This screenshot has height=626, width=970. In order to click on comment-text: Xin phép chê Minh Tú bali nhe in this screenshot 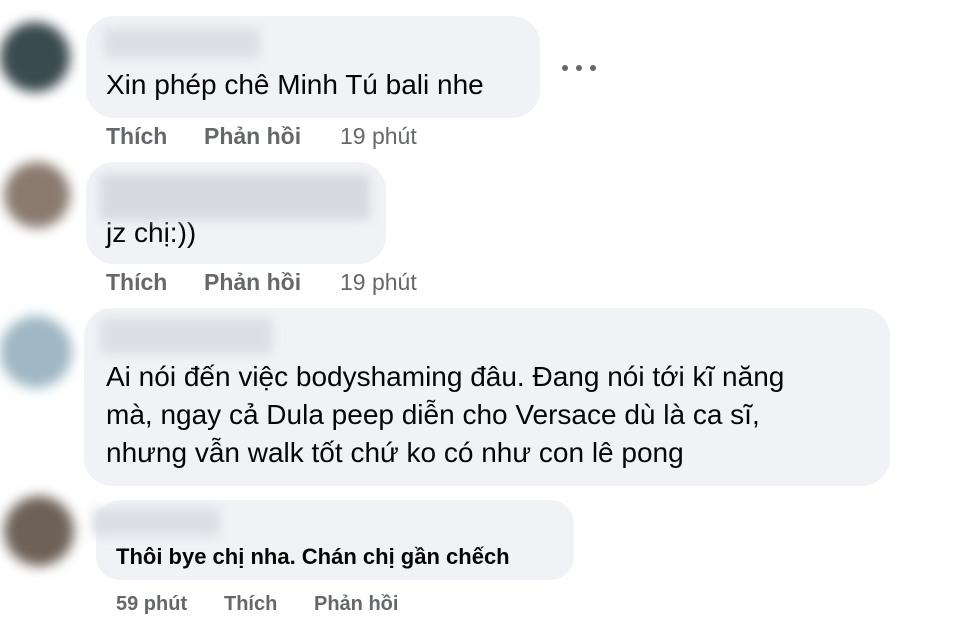, I will do `click(295, 84)`.